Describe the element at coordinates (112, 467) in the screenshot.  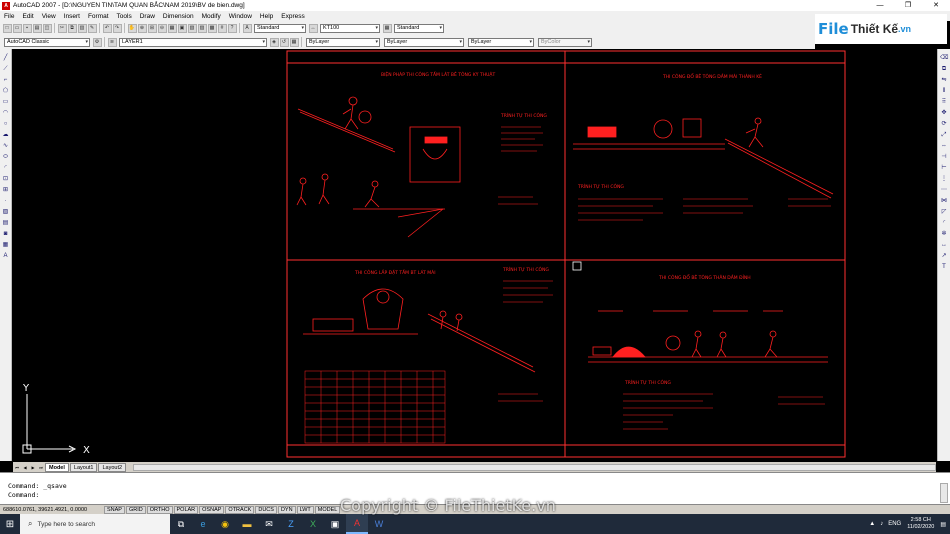
I see `tab-layout2: Layout2` at that location.